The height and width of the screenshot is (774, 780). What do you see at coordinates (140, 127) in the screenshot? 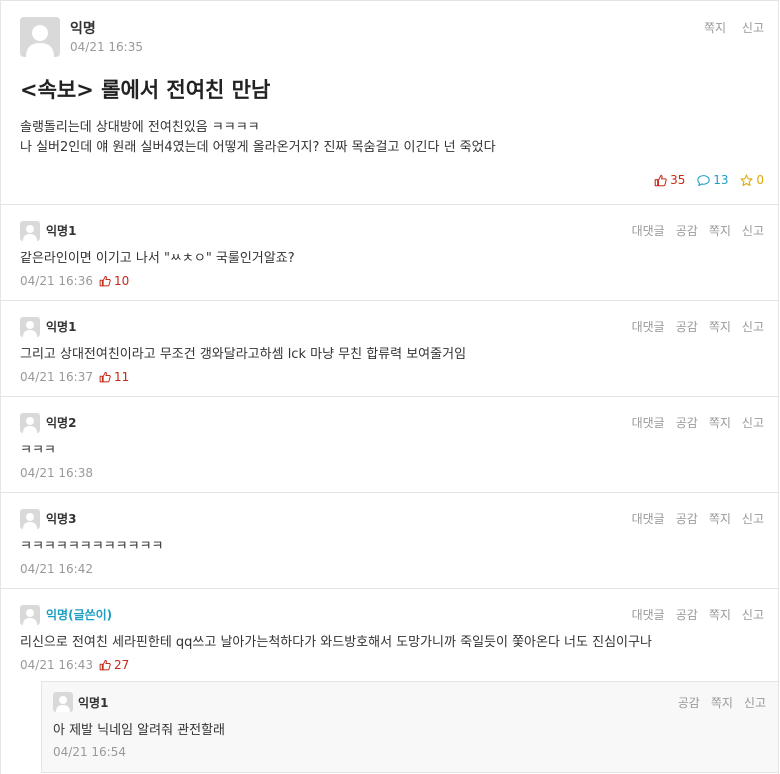
I see `article-body-line: 솔랭돌리는데 상대방에 전여친있음 ㅋㅋㅋㅋ` at bounding box center [140, 127].